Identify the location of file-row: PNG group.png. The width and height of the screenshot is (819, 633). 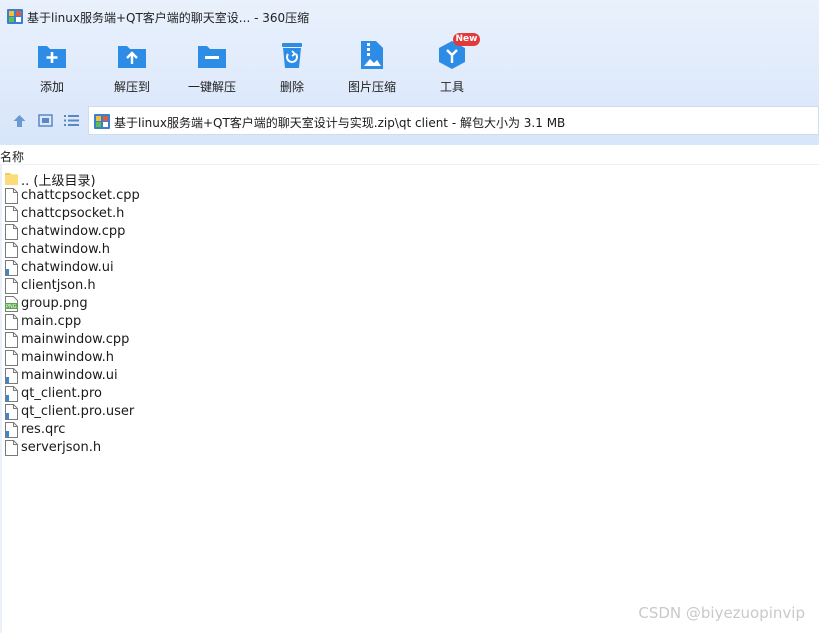
(200, 304).